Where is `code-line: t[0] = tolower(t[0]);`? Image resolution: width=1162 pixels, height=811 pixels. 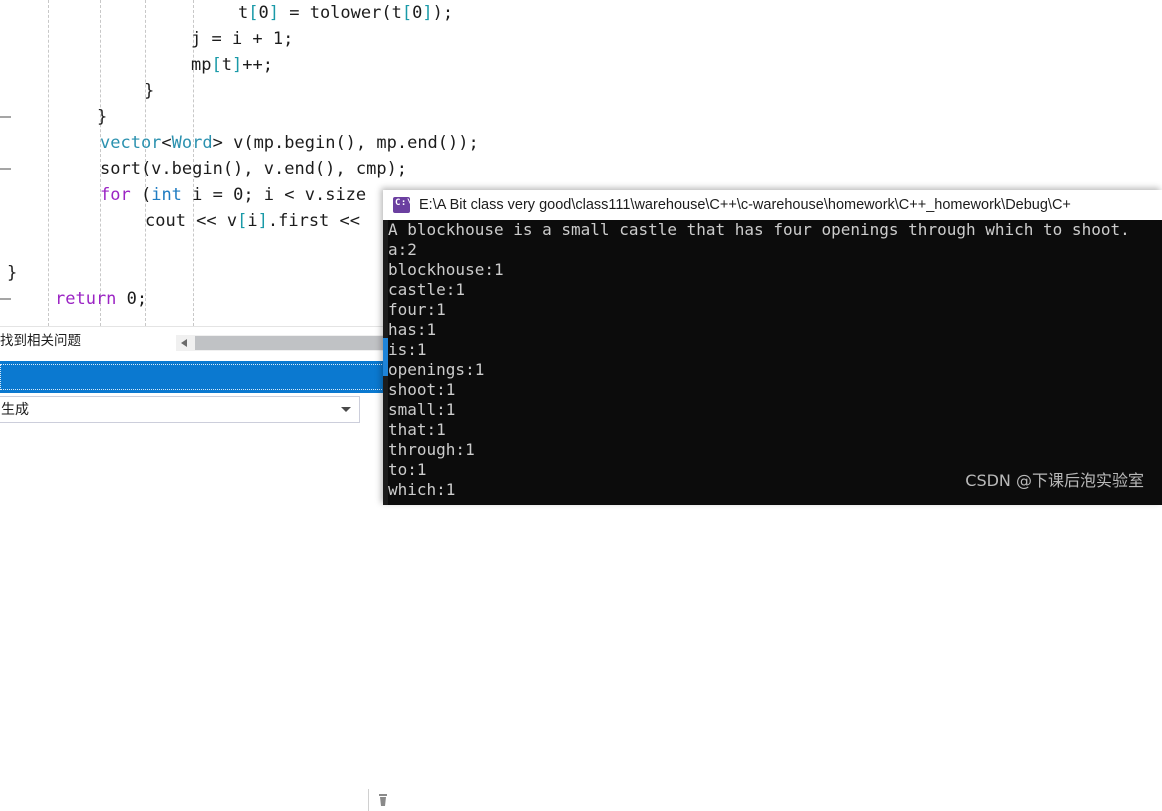
code-line: t[0] = tolower(t[0]); is located at coordinates (581, 13).